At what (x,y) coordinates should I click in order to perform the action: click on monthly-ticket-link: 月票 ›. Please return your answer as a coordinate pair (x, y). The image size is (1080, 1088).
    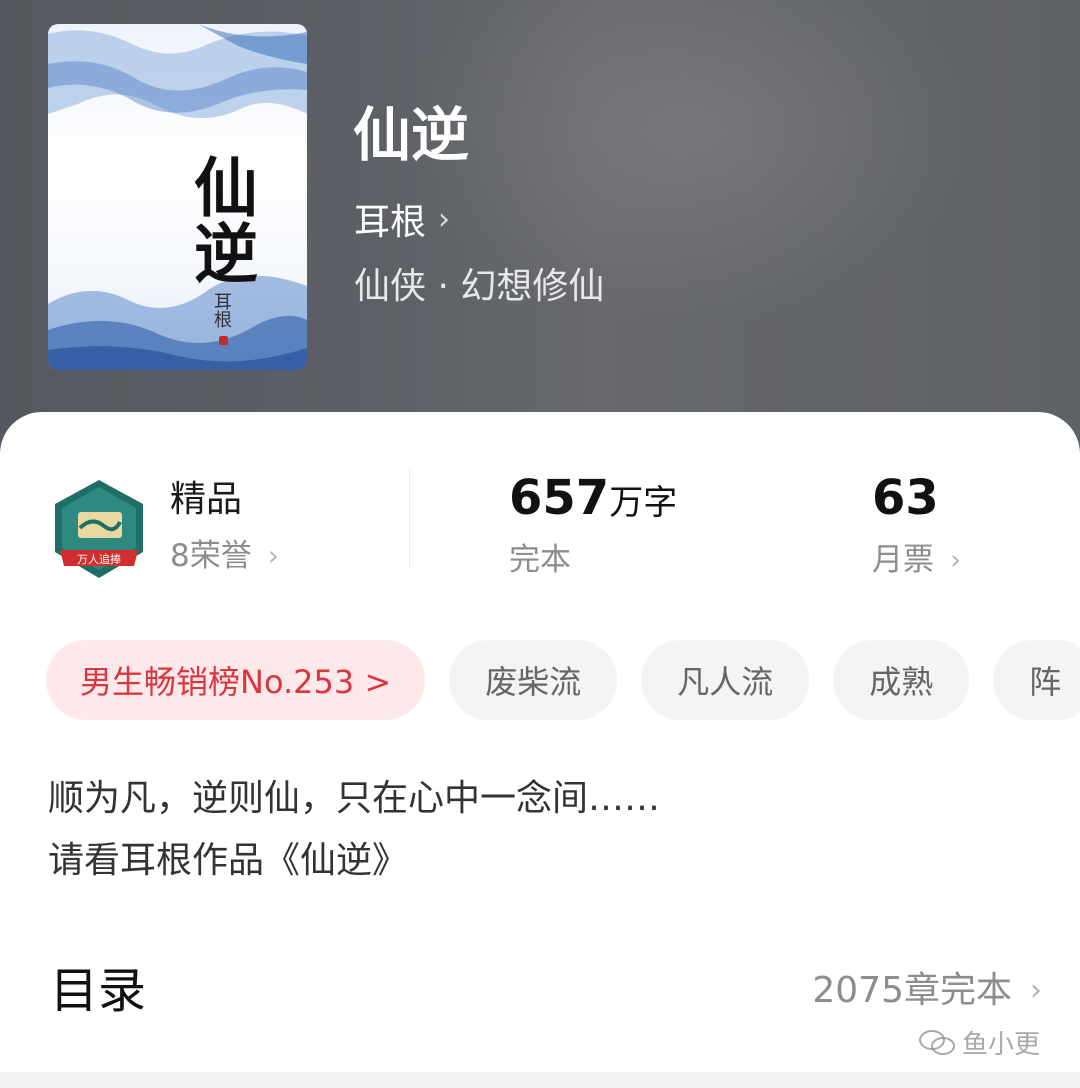
    Looking at the image, I should click on (916, 560).